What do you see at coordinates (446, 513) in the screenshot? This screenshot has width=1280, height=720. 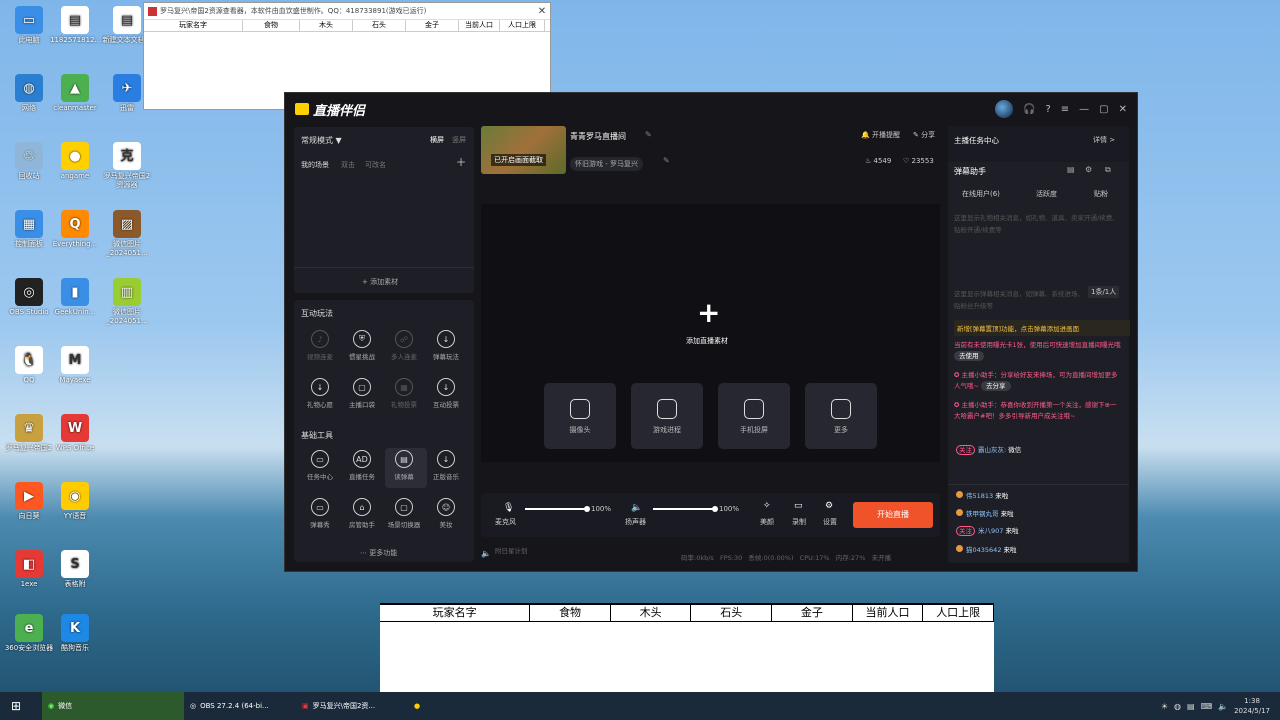 I see `tool-button: ☺ 美妆` at bounding box center [446, 513].